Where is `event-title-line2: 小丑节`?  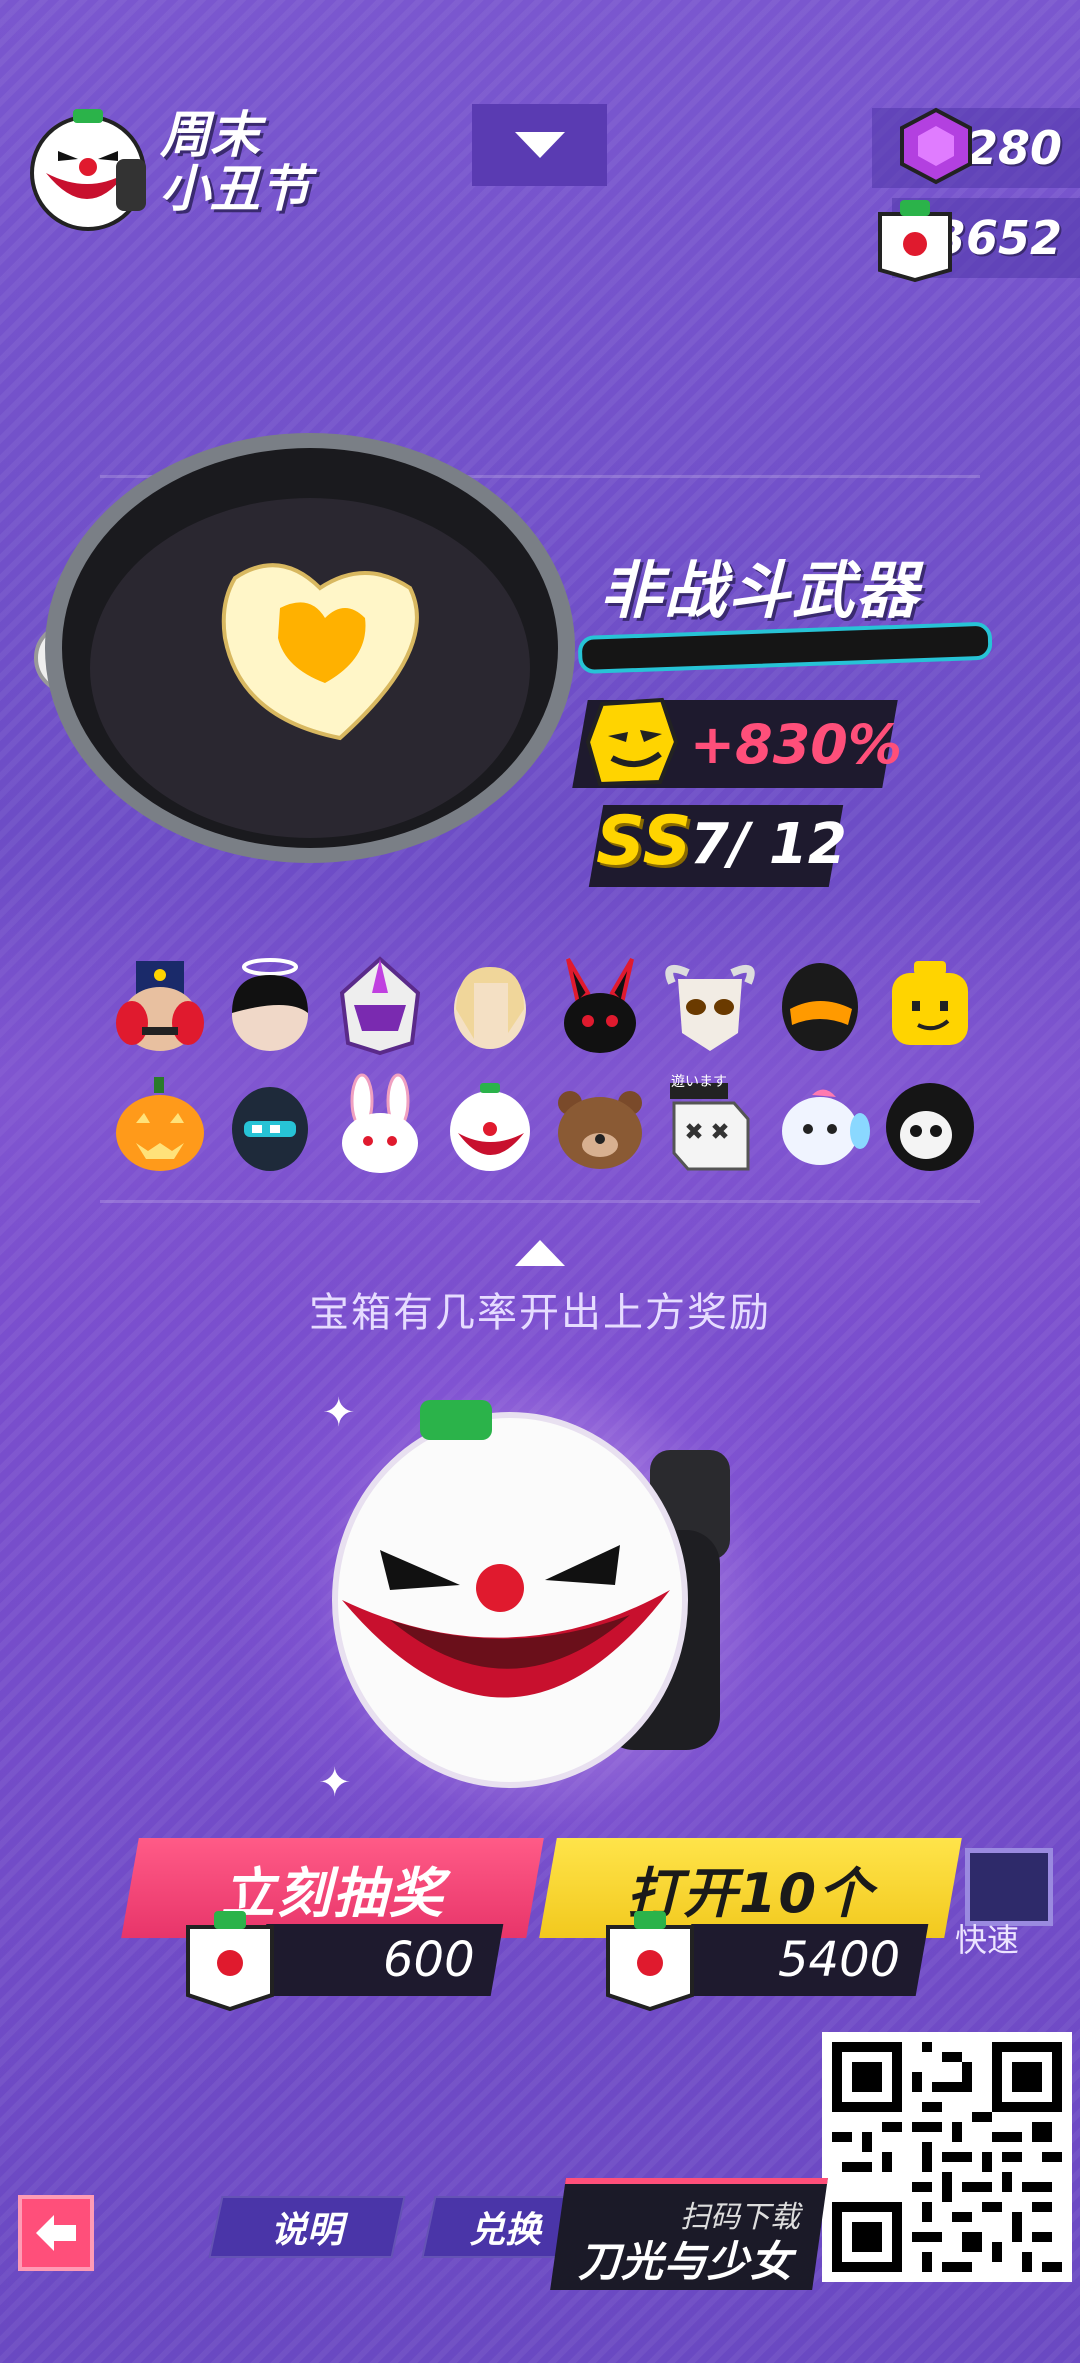
event-title-line2: 小丑节 is located at coordinates (235, 189).